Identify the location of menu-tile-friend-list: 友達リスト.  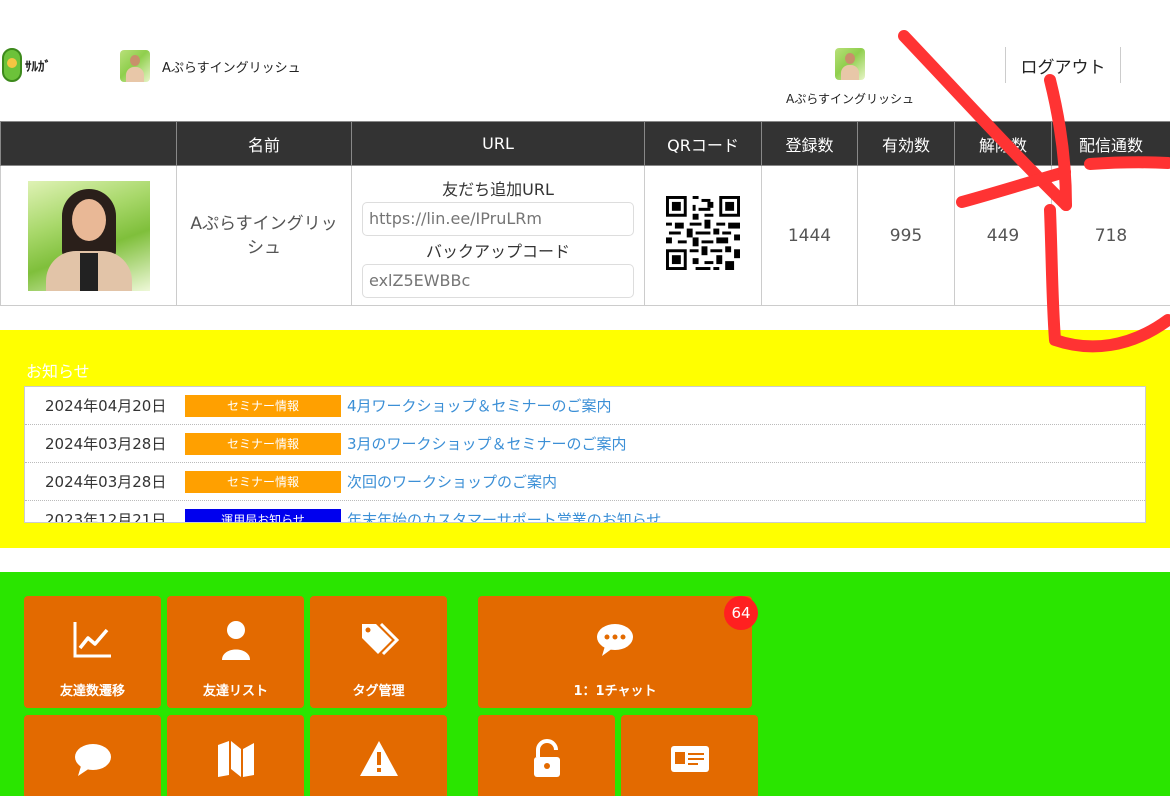
(235, 652).